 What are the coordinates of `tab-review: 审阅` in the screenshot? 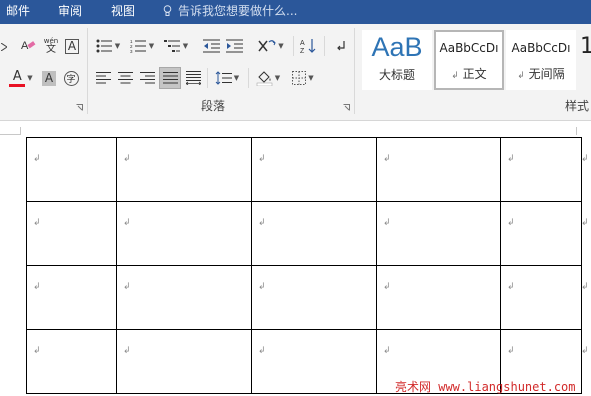 It's located at (70, 11).